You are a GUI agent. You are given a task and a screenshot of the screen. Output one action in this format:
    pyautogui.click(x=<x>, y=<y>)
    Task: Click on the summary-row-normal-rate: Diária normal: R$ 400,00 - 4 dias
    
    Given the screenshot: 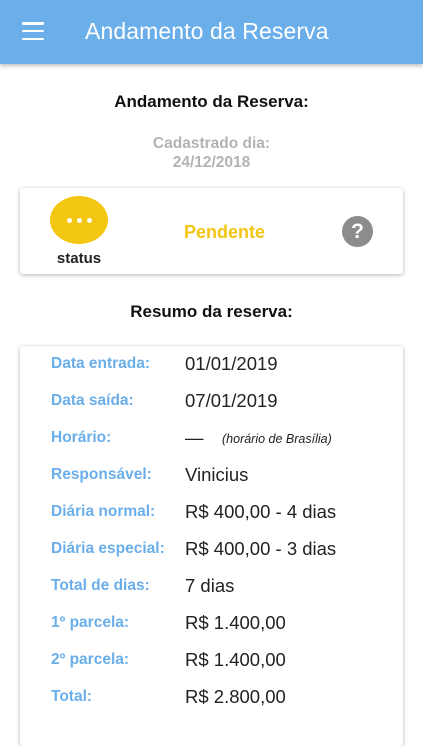 What is the action you would take?
    pyautogui.click(x=211, y=512)
    